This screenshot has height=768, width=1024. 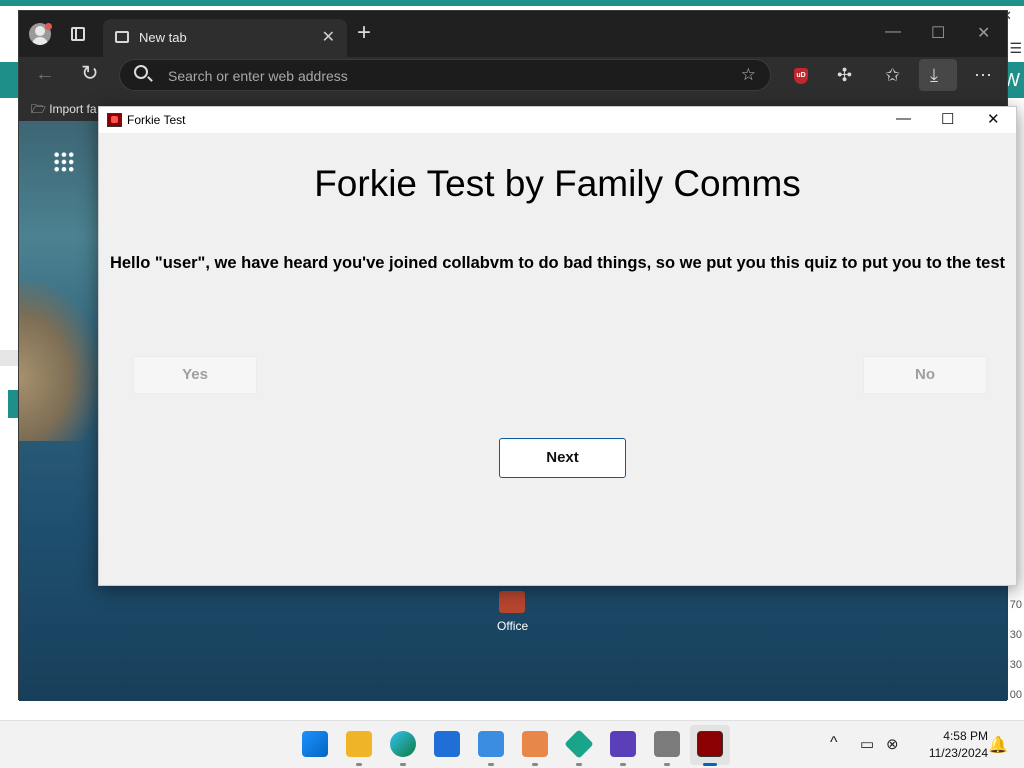 I want to click on taskbar: ^ ▭ ⊗ 4:58 PM 11/23/2024 🔔, so click(x=512, y=744).